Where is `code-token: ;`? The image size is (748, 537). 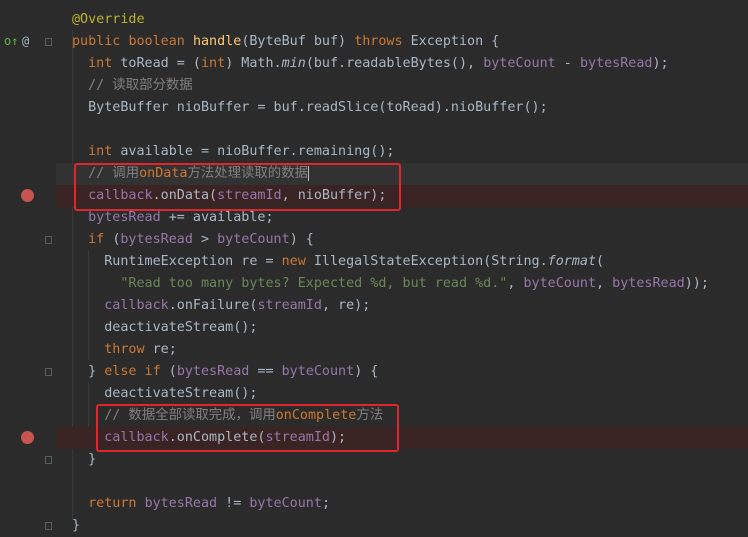
code-token: ; is located at coordinates (325, 503).